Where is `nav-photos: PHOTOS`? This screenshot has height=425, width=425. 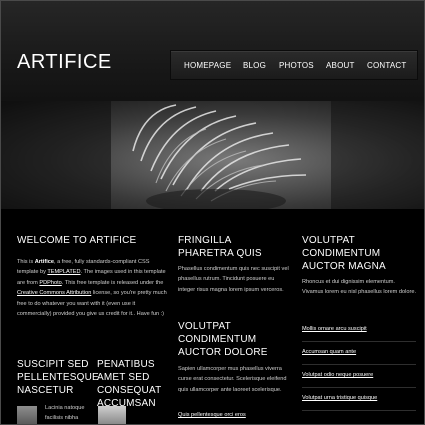 nav-photos: PHOTOS is located at coordinates (296, 65).